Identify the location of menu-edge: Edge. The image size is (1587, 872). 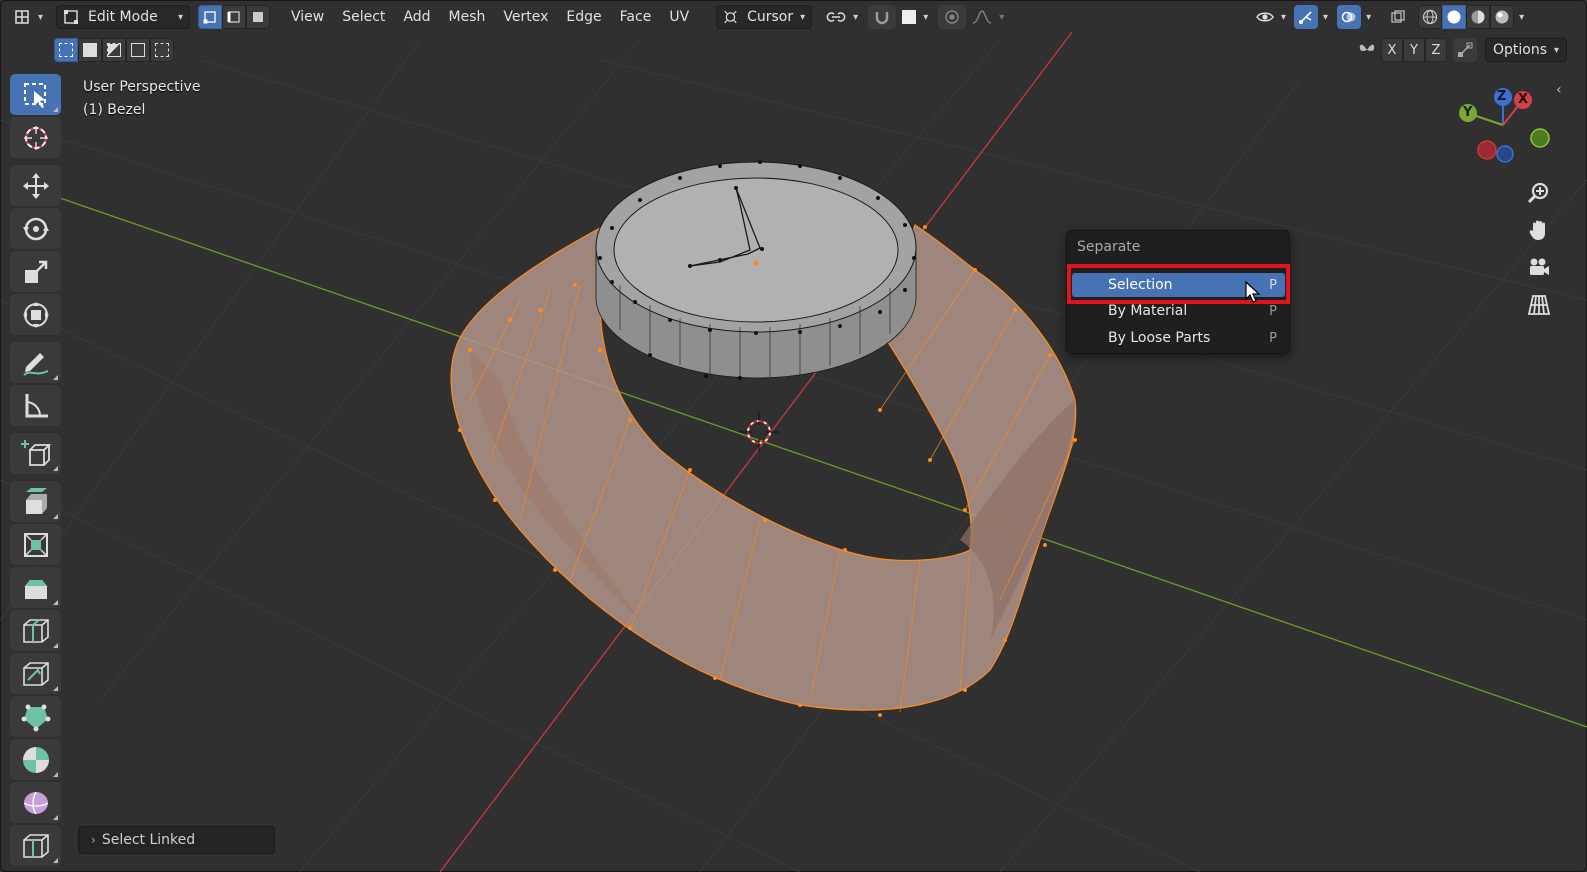
(583, 17).